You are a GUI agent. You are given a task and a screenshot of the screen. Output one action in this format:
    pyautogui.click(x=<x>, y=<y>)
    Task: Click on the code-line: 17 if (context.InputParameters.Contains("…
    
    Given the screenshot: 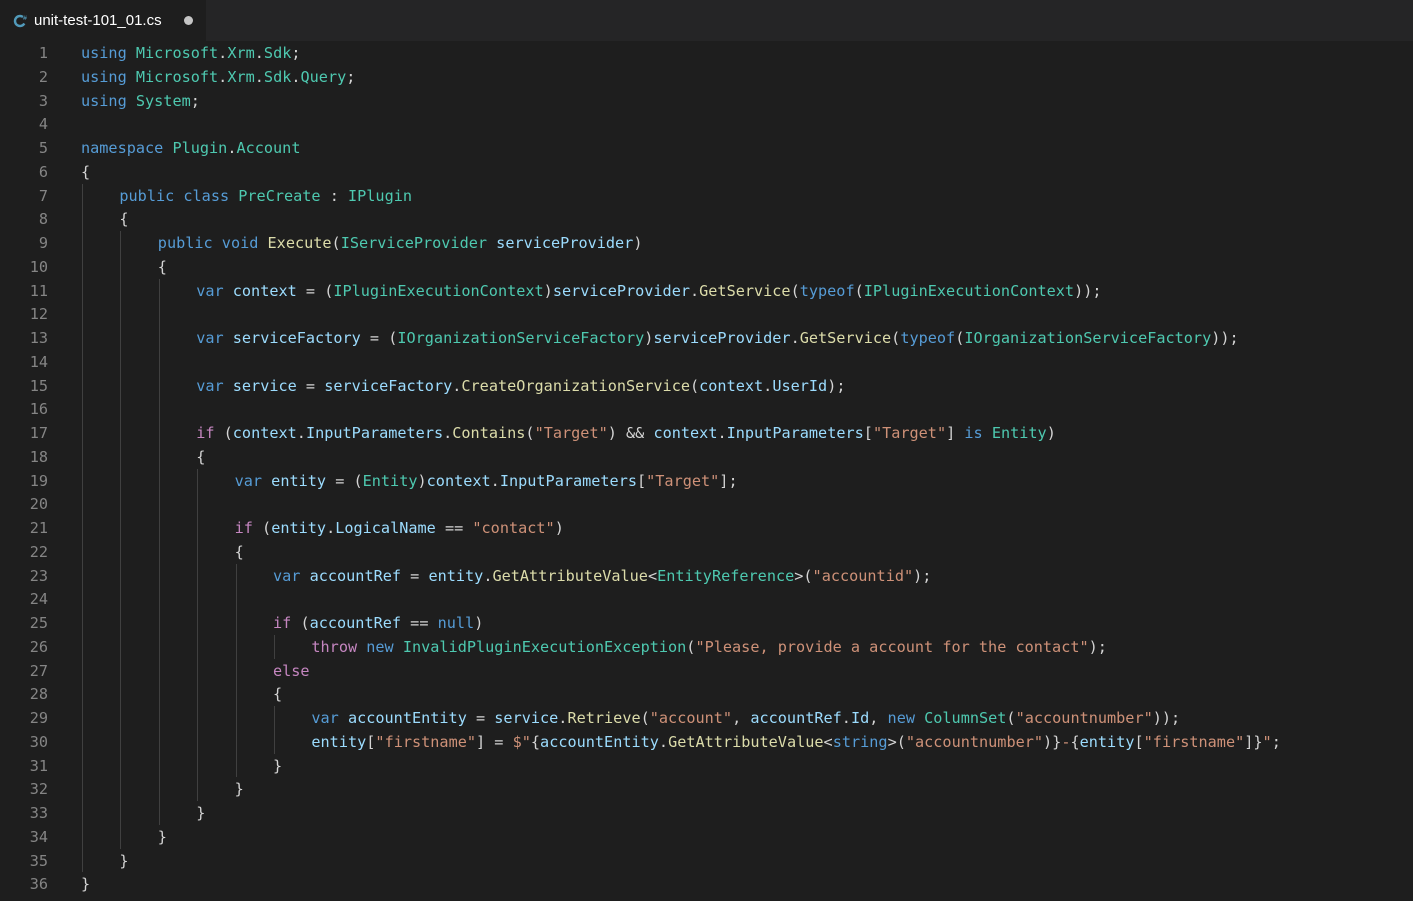 What is the action you would take?
    pyautogui.click(x=706, y=433)
    